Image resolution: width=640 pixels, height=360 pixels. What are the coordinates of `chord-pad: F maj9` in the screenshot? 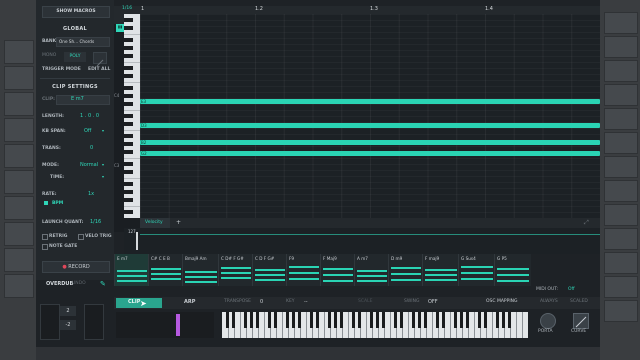 It's located at (440, 270).